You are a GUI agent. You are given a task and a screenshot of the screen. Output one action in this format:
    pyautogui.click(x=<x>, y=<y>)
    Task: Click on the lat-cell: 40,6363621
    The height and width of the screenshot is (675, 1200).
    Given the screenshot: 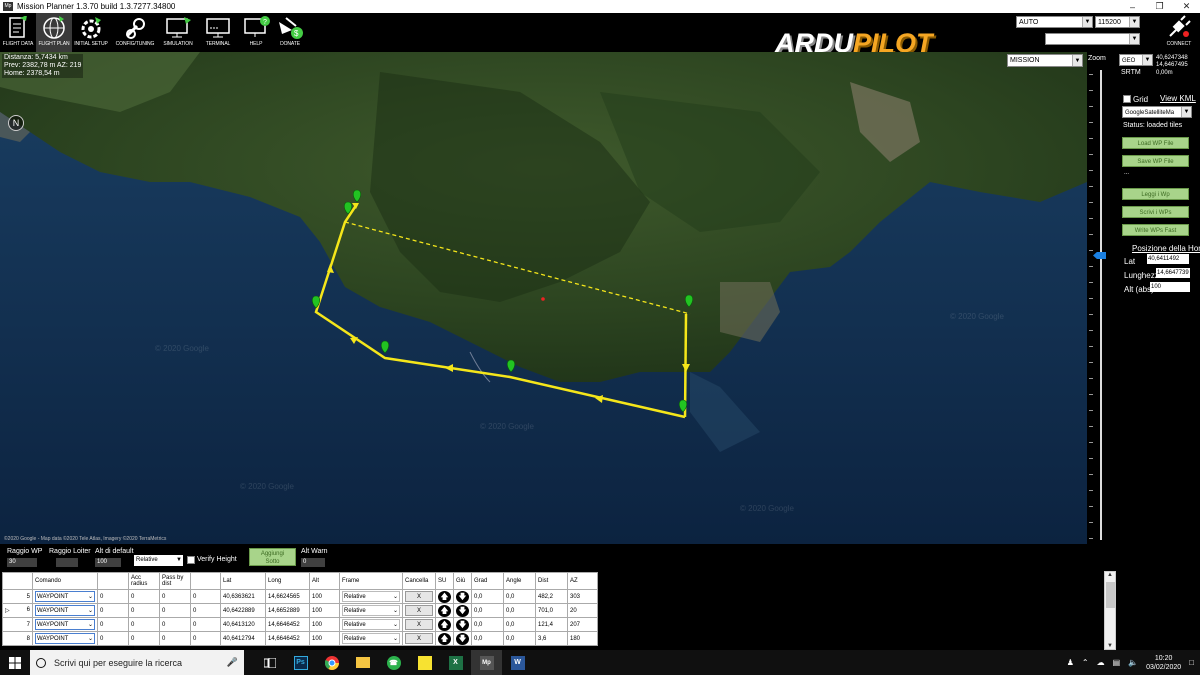 What is the action you would take?
    pyautogui.click(x=243, y=596)
    